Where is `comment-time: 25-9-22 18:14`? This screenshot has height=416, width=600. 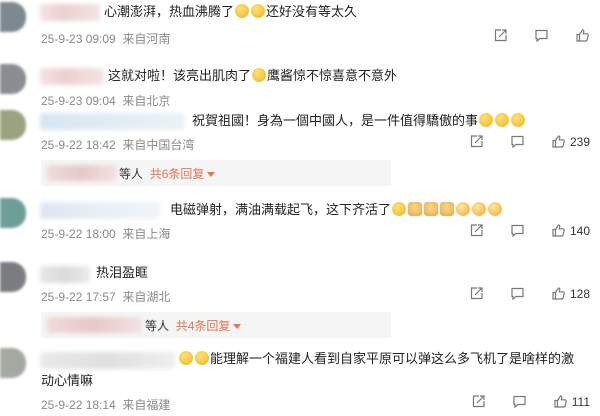
comment-time: 25-9-22 18:14 is located at coordinates (78, 405).